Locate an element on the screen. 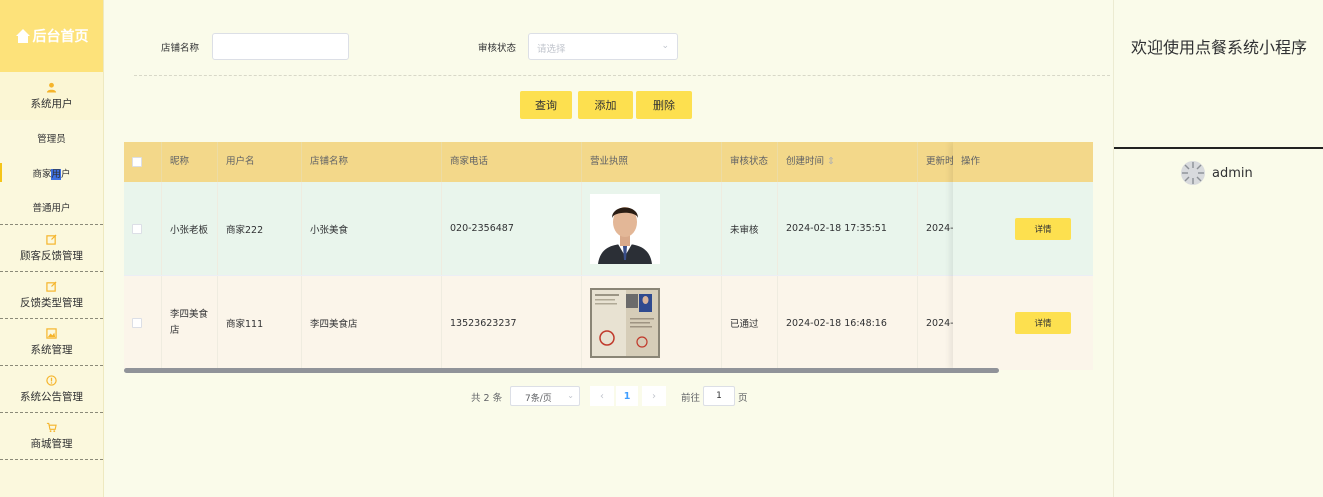 The height and width of the screenshot is (497, 1323). goto-label: 前往 is located at coordinates (691, 398).